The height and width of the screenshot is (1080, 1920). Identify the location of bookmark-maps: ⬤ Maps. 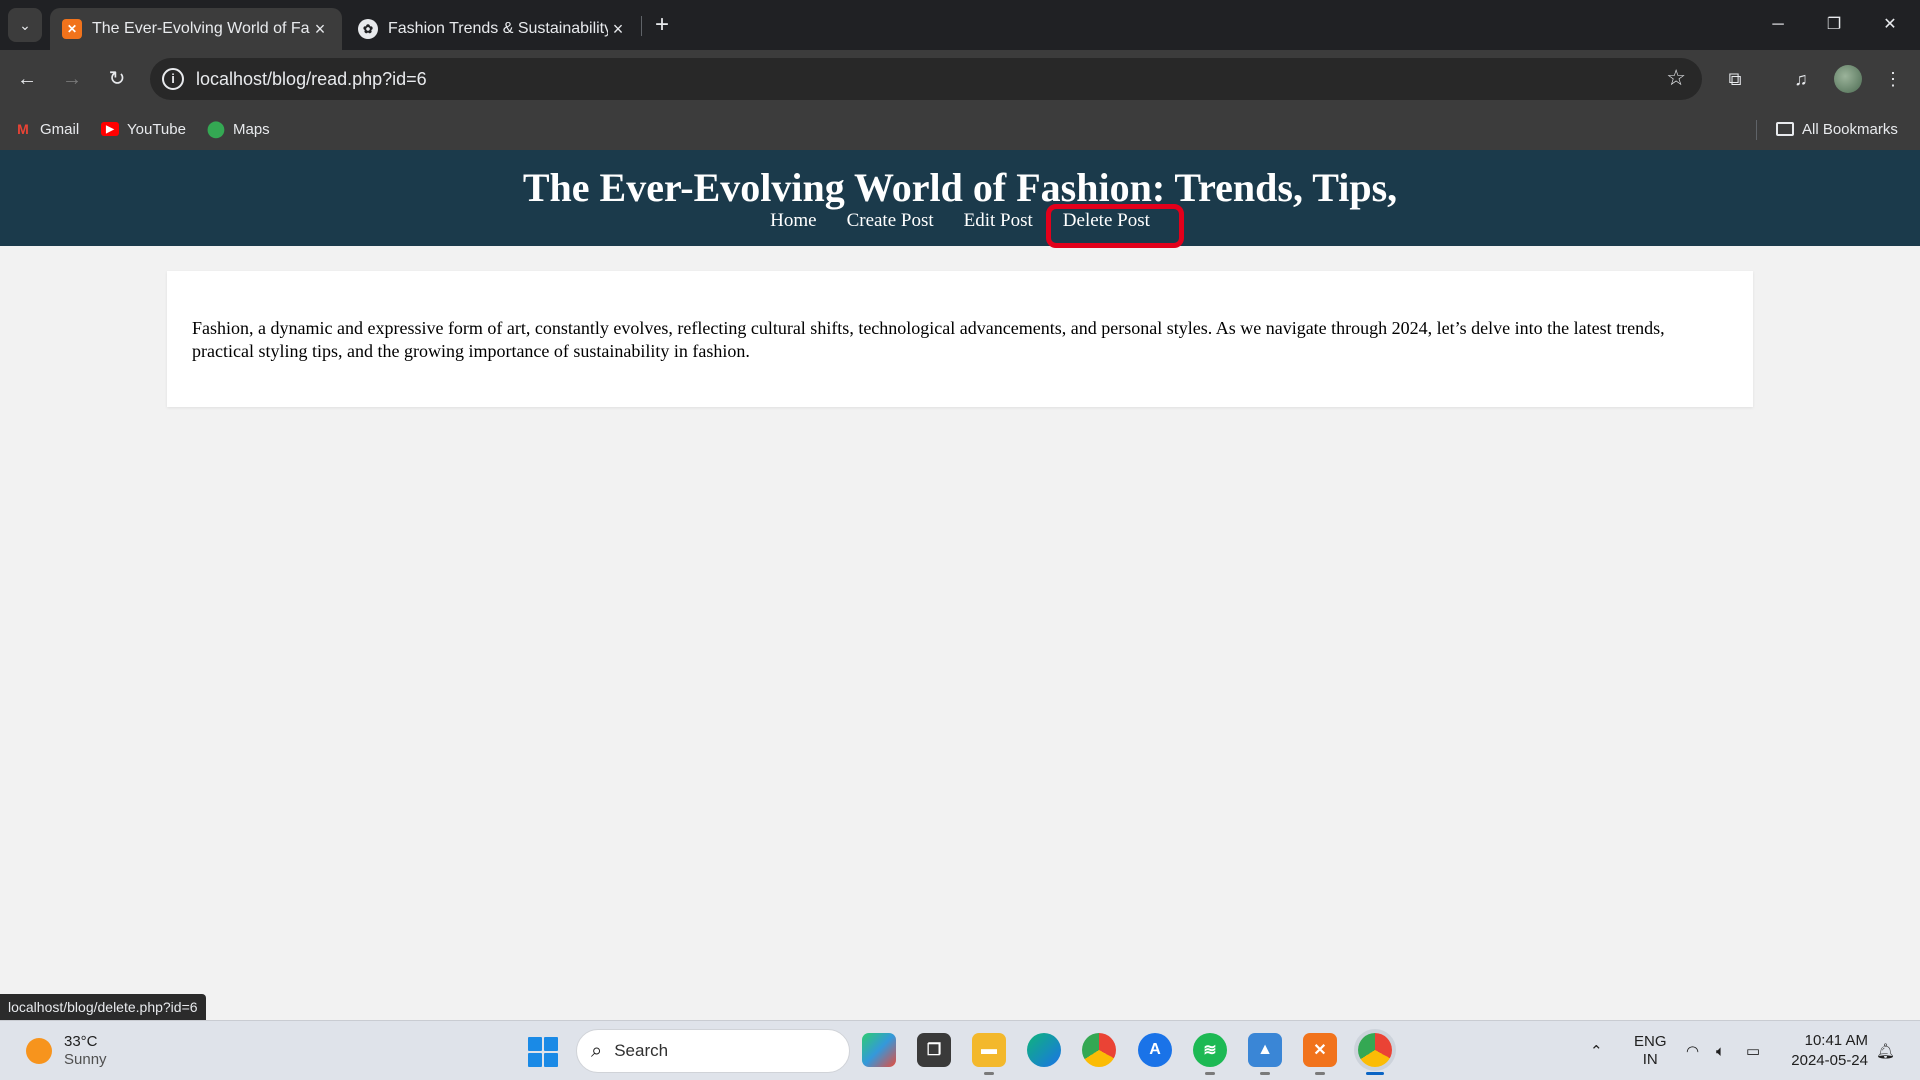
(238, 129).